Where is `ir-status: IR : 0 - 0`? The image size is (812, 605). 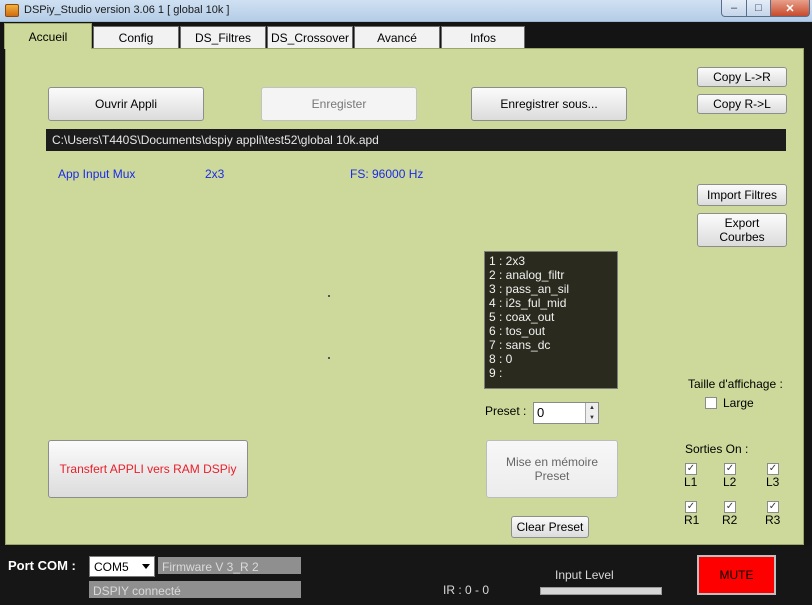 ir-status: IR : 0 - 0 is located at coordinates (466, 590).